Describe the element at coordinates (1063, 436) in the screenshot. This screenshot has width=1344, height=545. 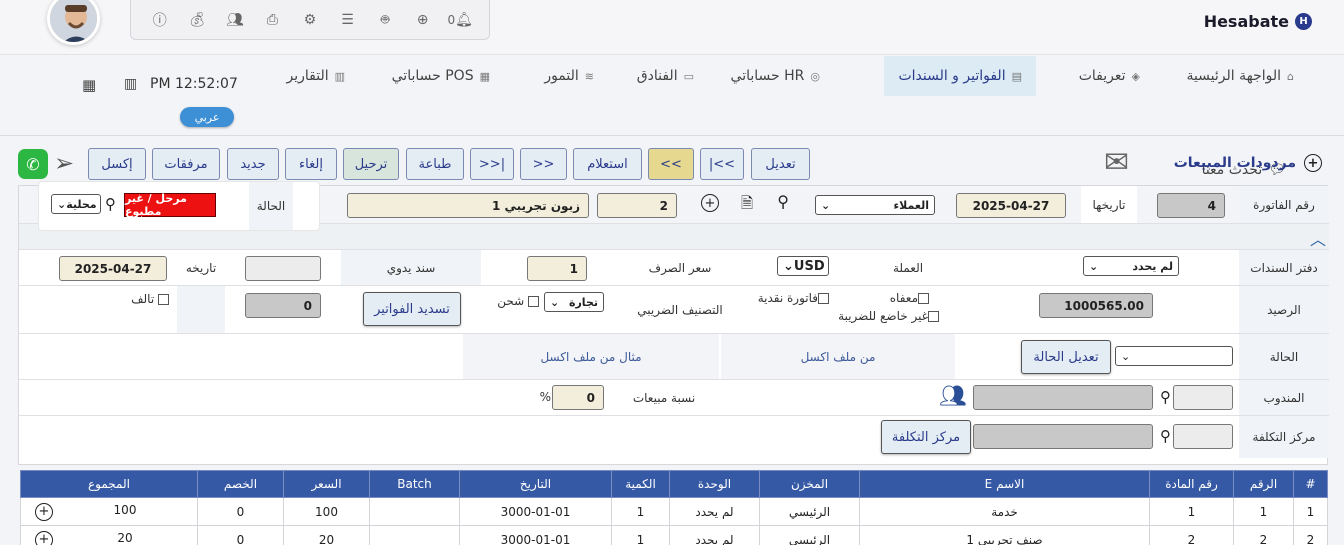
I see `cost-center-name-field` at that location.